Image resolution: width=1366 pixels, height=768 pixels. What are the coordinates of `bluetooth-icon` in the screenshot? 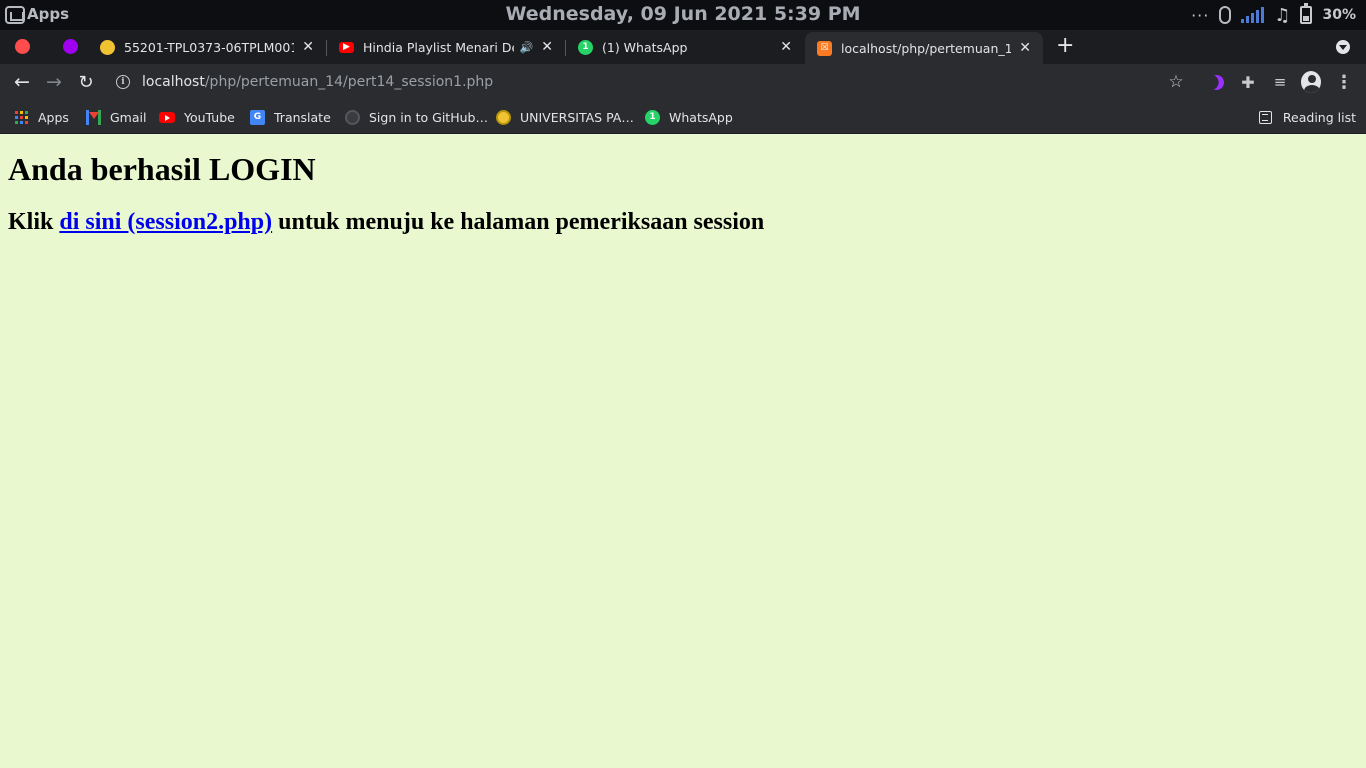 It's located at (1225, 15).